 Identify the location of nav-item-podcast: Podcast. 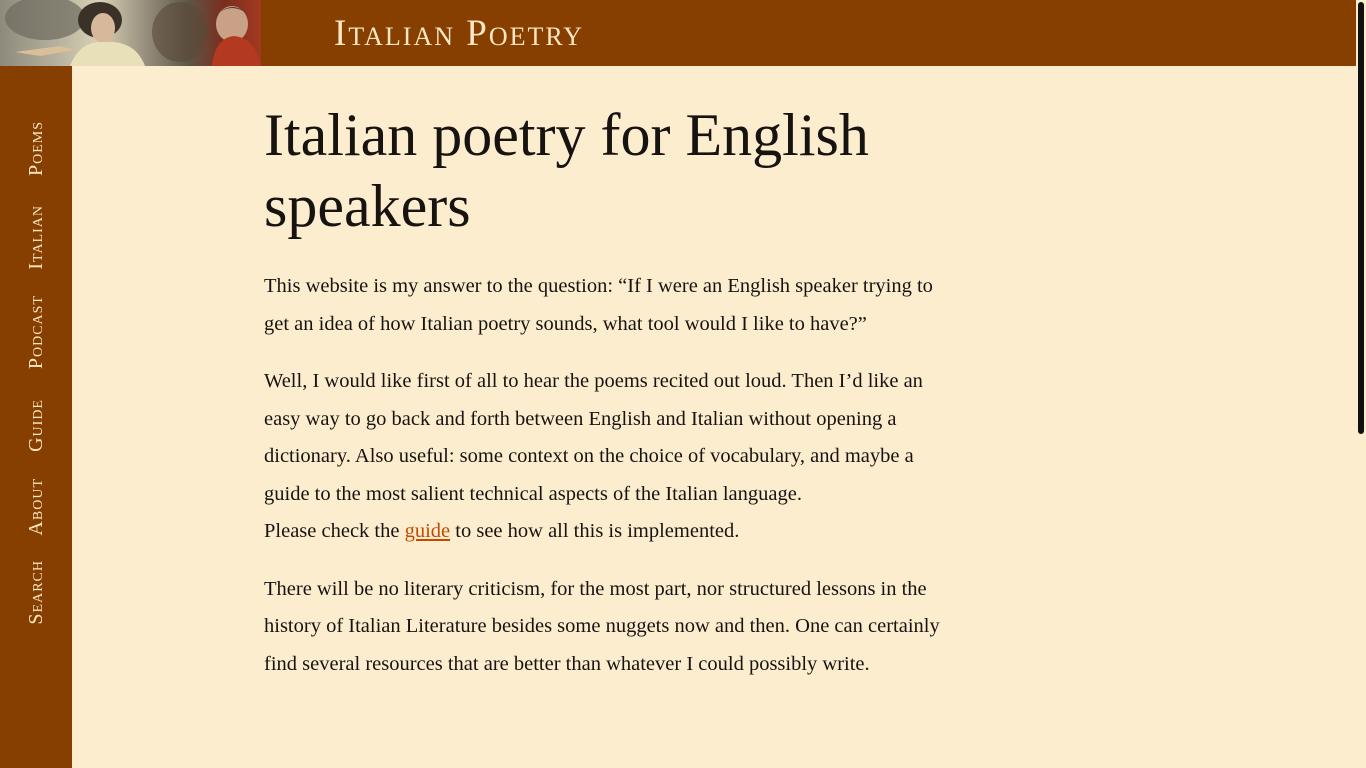
(36, 332).